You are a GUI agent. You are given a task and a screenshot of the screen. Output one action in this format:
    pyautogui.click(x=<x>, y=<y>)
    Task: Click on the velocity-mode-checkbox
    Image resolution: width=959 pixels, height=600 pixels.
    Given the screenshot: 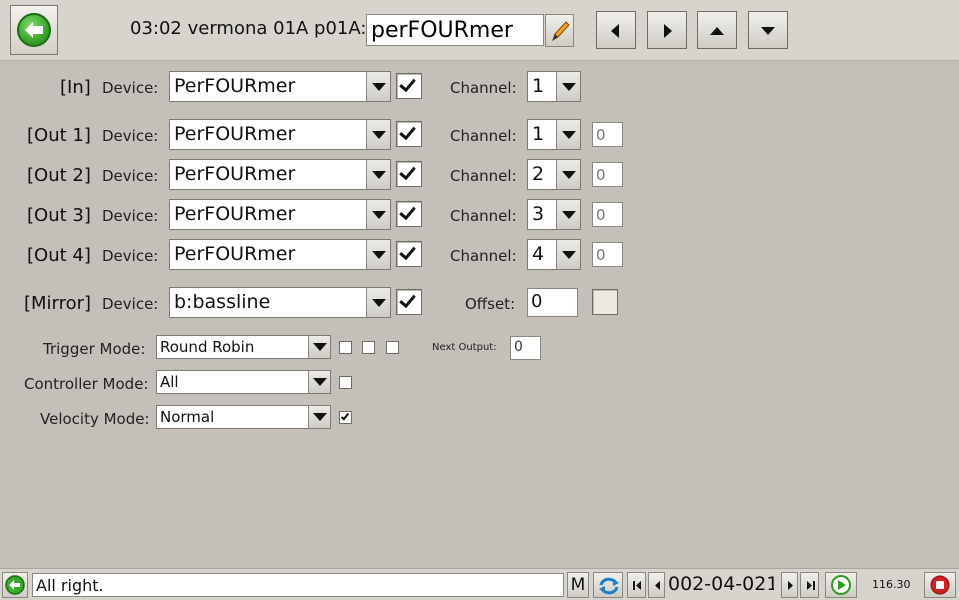 What is the action you would take?
    pyautogui.click(x=345, y=417)
    